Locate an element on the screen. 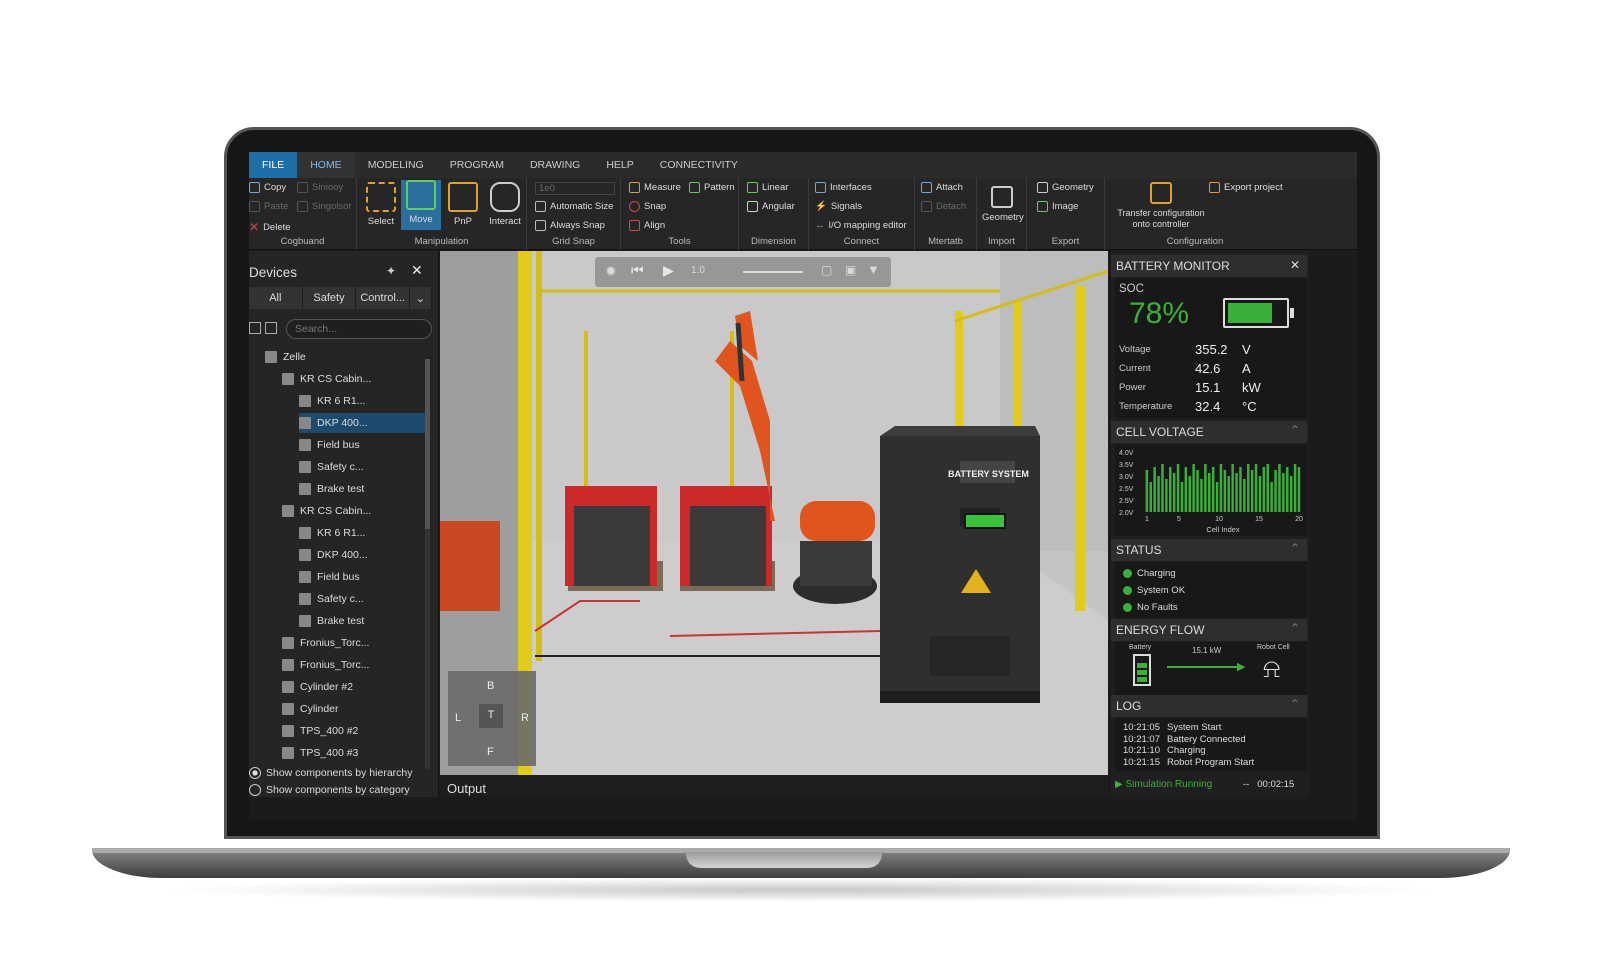 The width and height of the screenshot is (1600, 978). align-icon is located at coordinates (634, 225).